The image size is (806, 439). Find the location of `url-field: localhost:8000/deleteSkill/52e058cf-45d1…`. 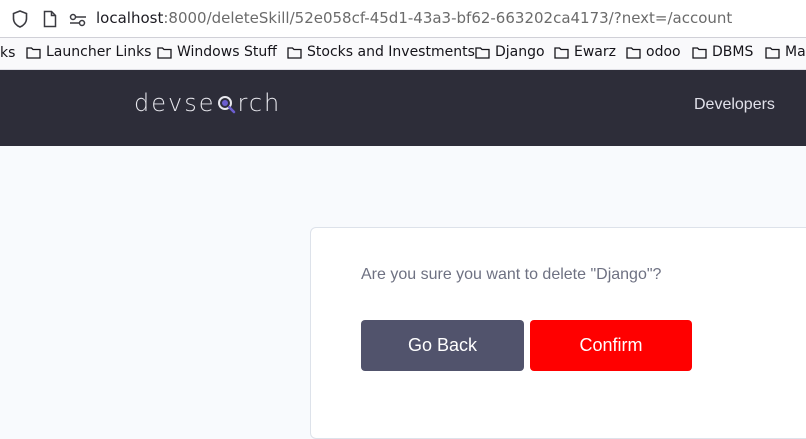

url-field: localhost:8000/deleteSkill/52e058cf-45d1… is located at coordinates (414, 18).